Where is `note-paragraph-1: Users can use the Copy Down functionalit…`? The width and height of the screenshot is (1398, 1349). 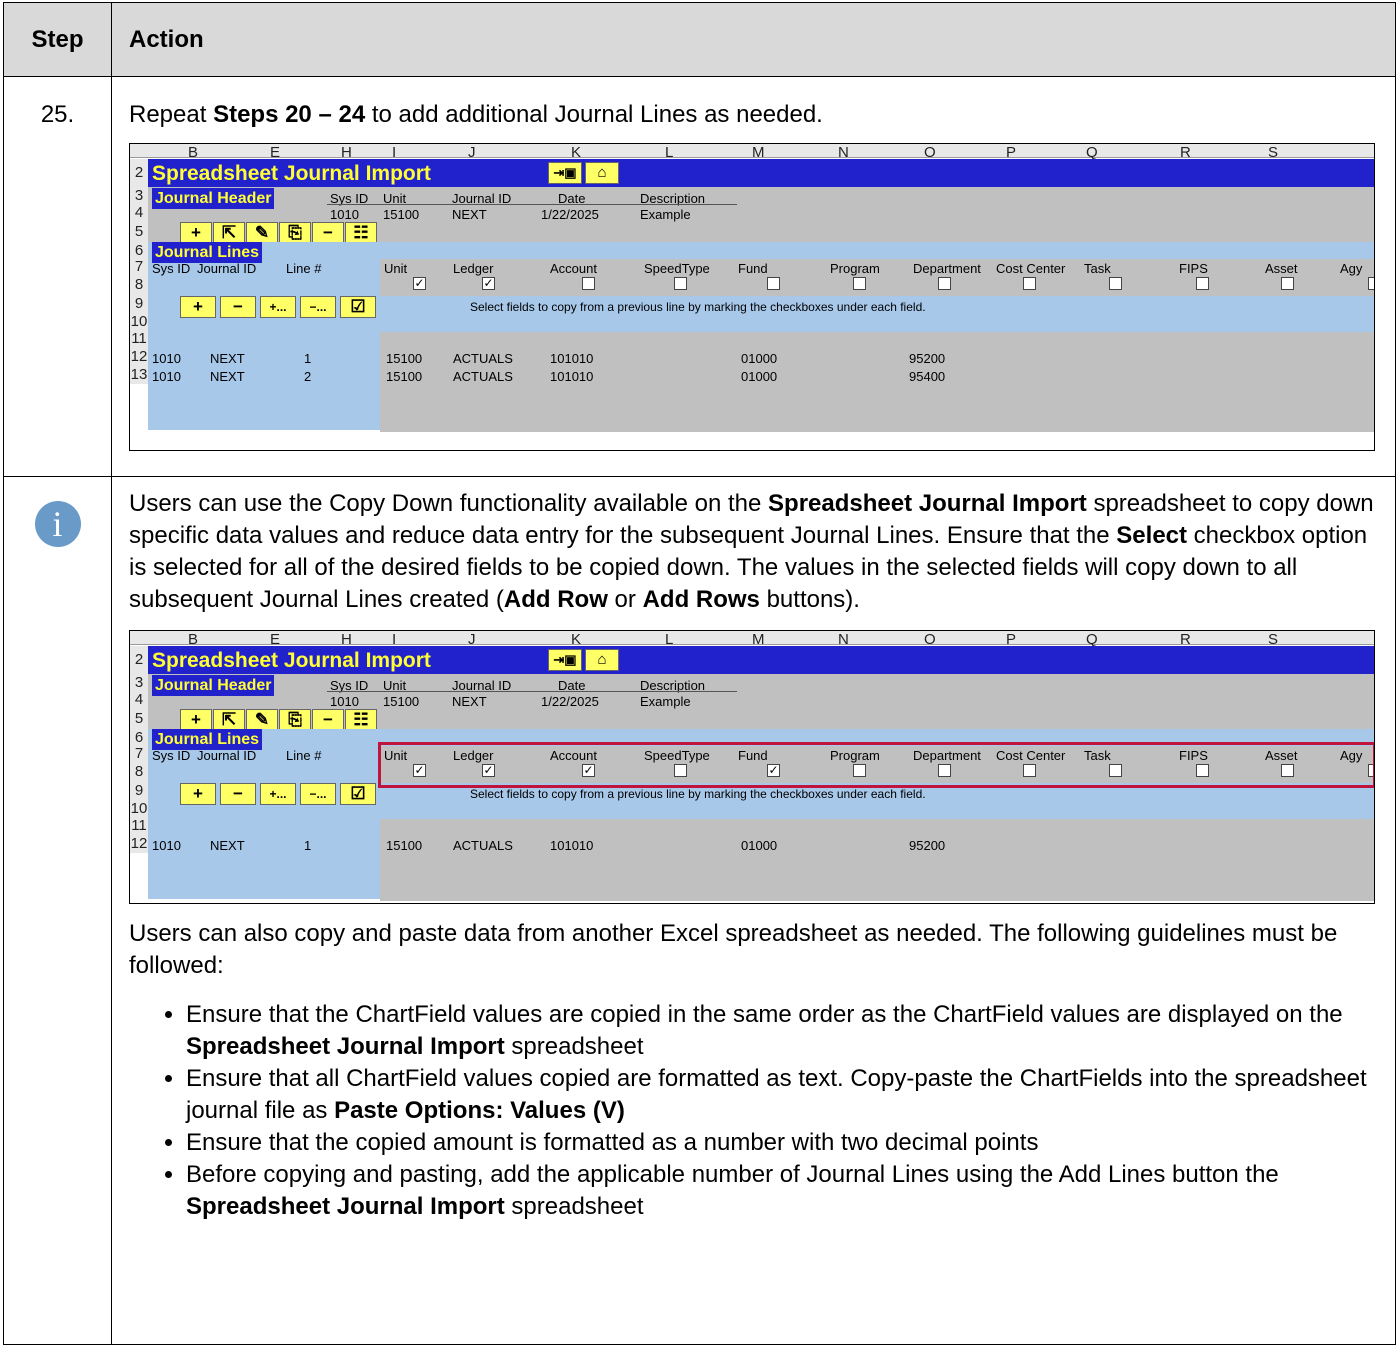
note-paragraph-1: Users can use the Copy Down functionalit… is located at coordinates (751, 551).